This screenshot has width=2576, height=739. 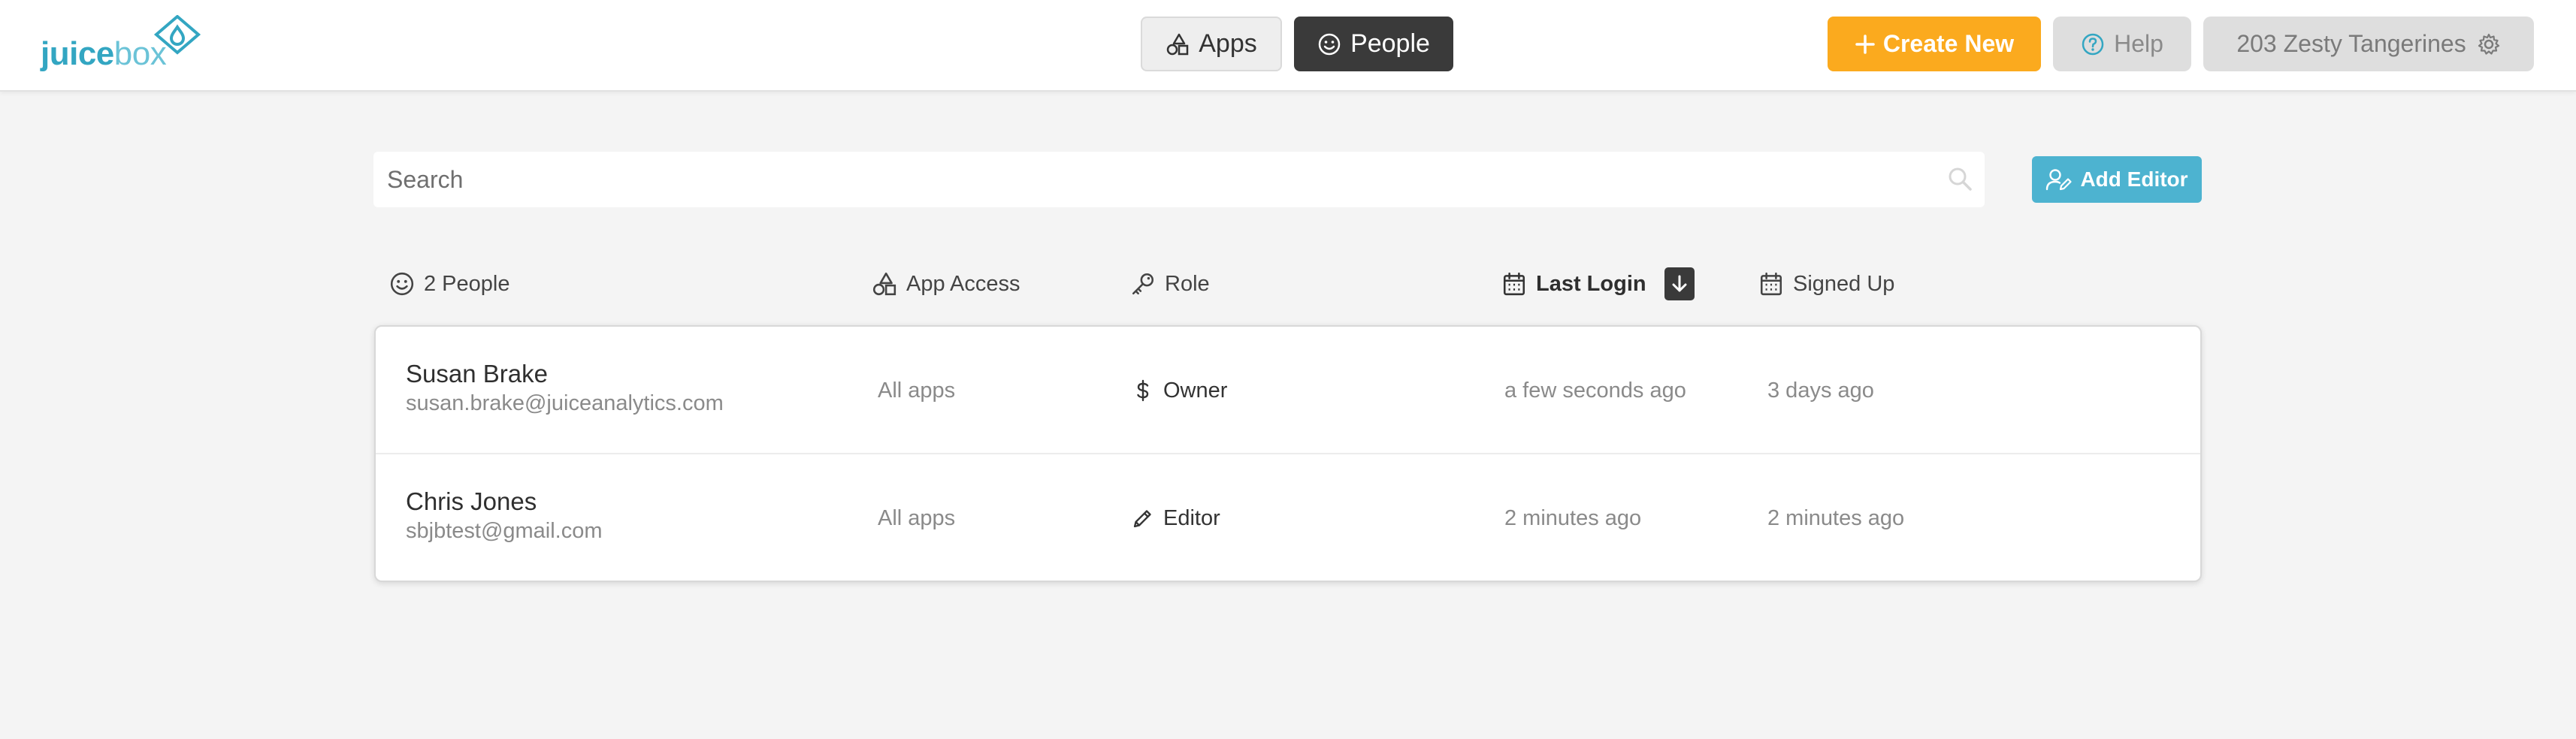 I want to click on team-settings-button: 203 Zesty Tangerines, so click(x=2368, y=44).